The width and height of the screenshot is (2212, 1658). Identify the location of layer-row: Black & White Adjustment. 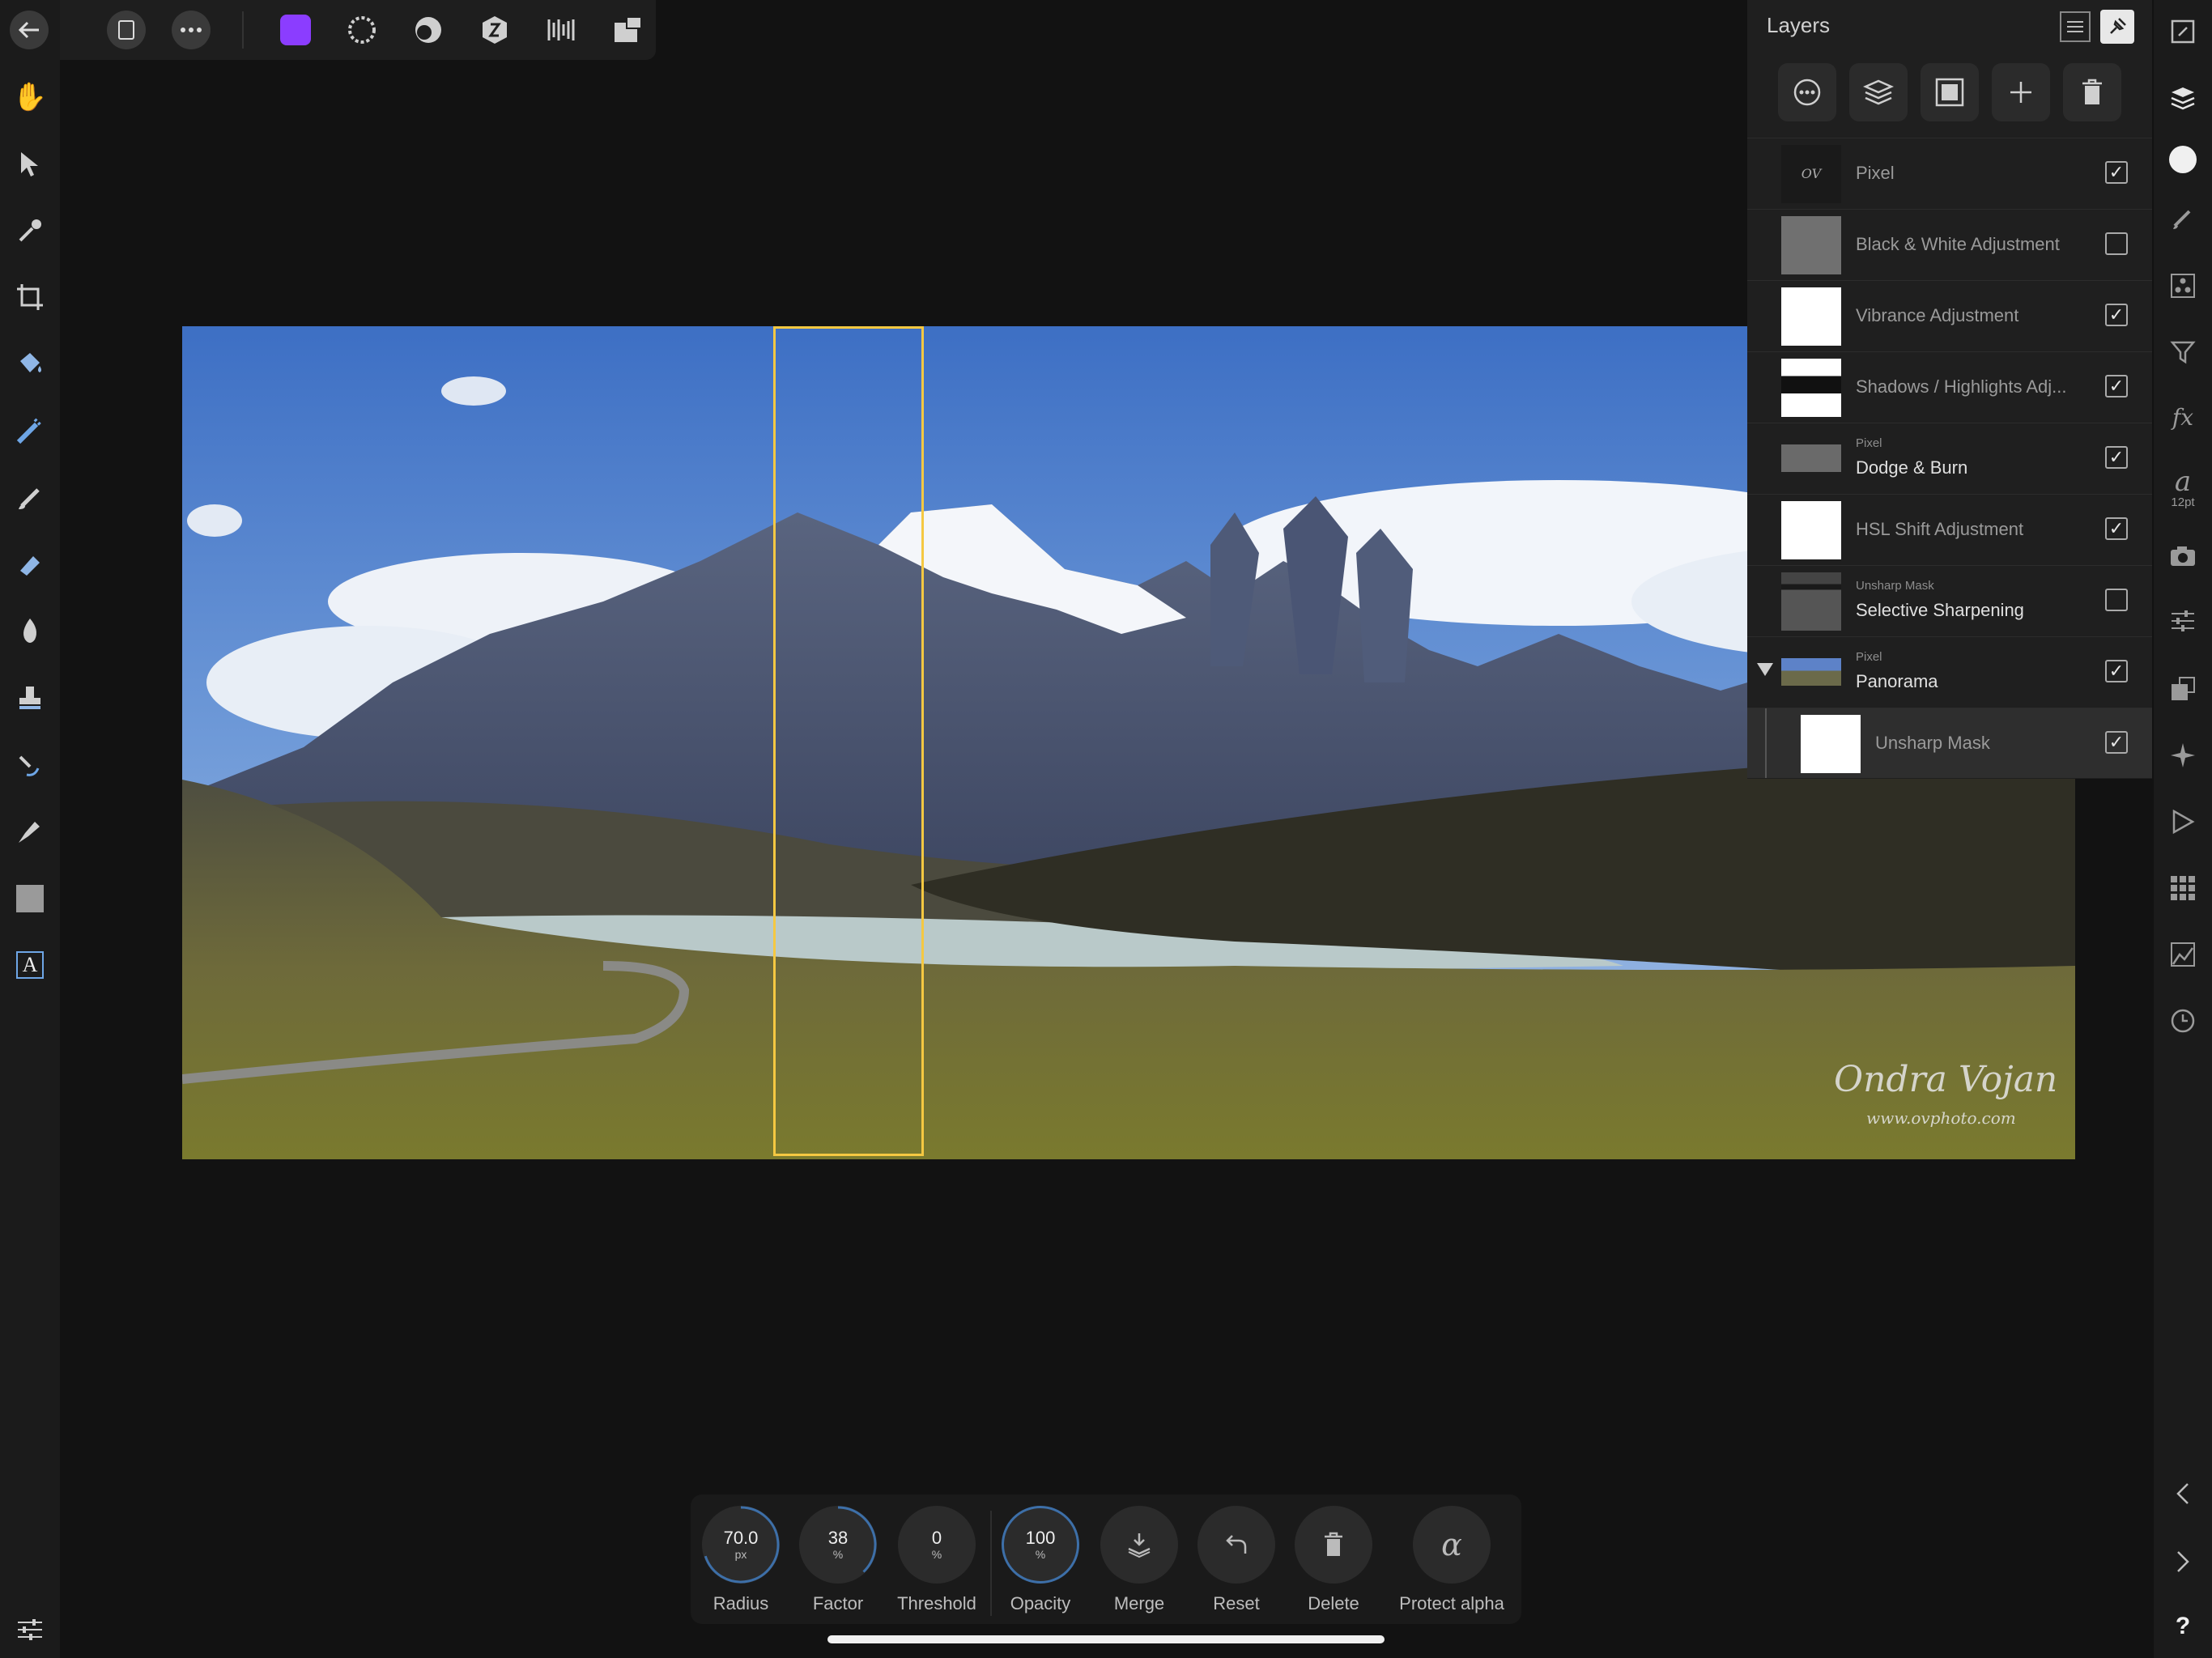
(1949, 244).